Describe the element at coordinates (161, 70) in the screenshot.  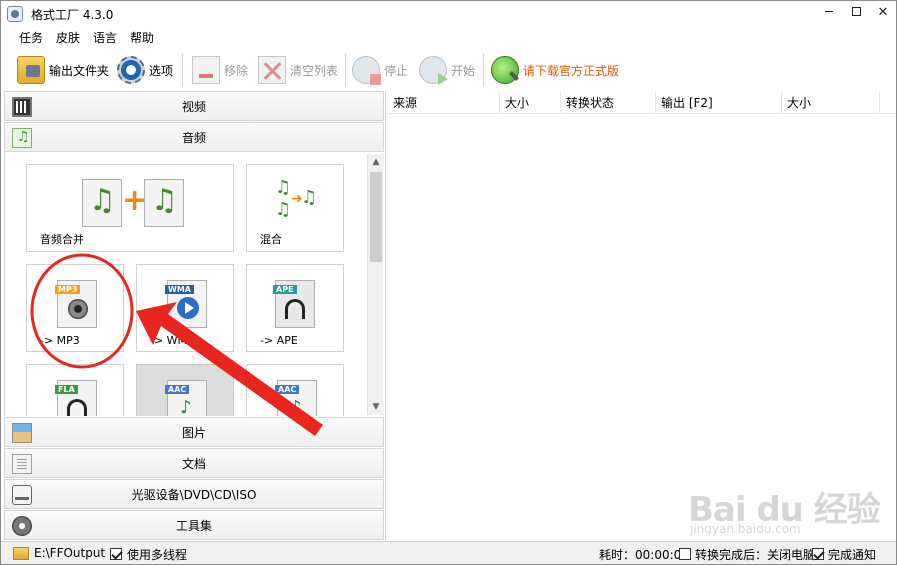
I see `options-label: 选项` at that location.